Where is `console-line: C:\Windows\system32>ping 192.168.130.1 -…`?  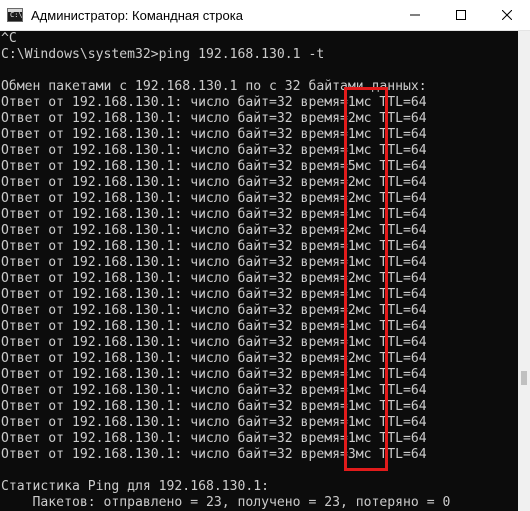
console-line: C:\Windows\system32>ping 192.168.130.1 -… is located at coordinates (163, 54).